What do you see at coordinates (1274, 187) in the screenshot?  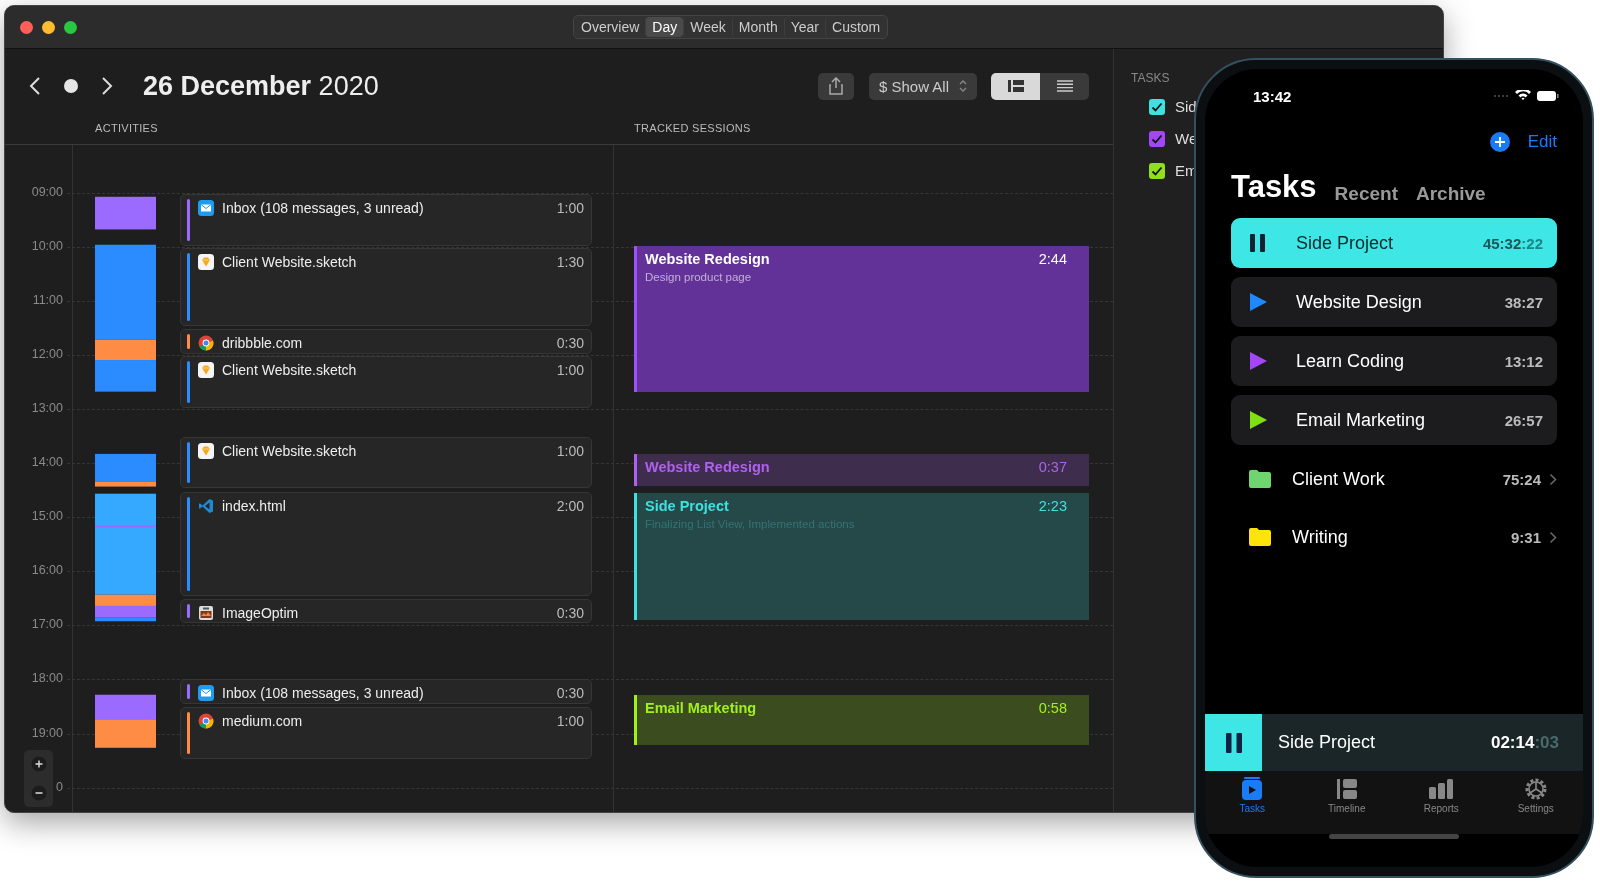 I see `list-tab: Tasks` at bounding box center [1274, 187].